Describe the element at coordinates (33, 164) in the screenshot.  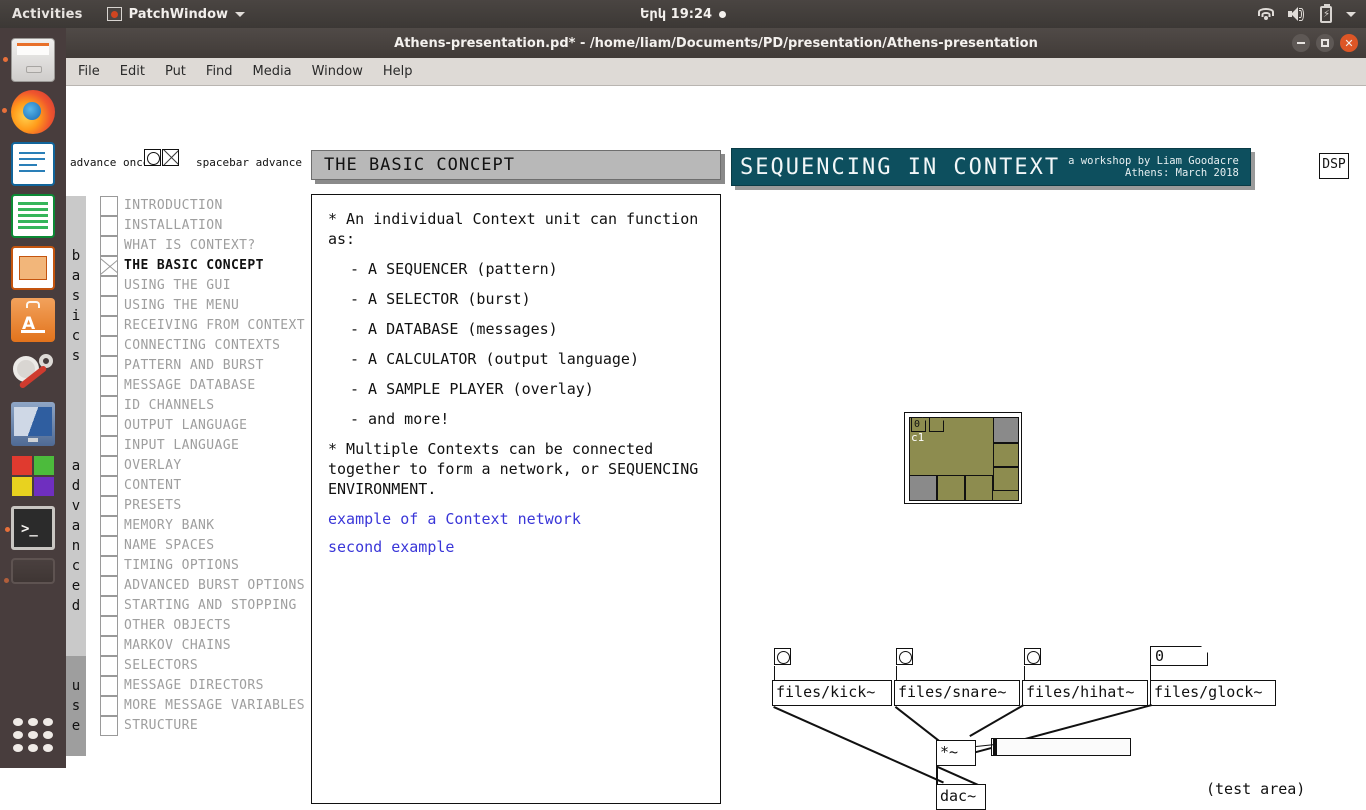
I see `launcher-item-writer` at that location.